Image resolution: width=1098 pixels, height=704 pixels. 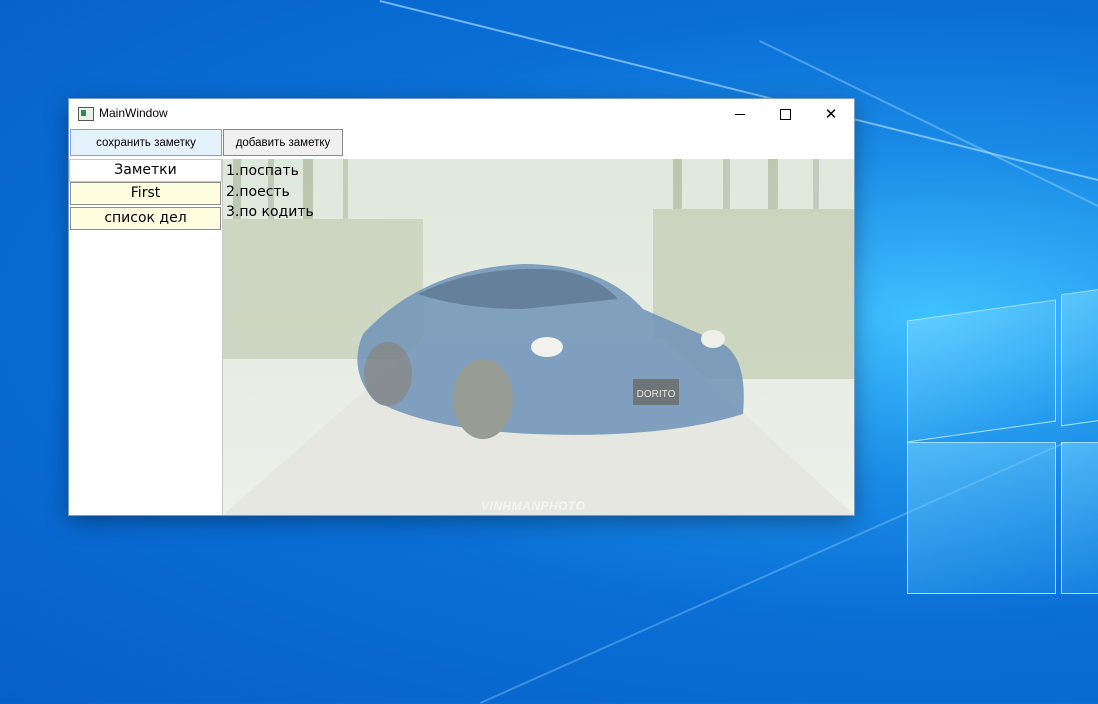 I want to click on notes-header: Заметки, so click(x=145, y=170).